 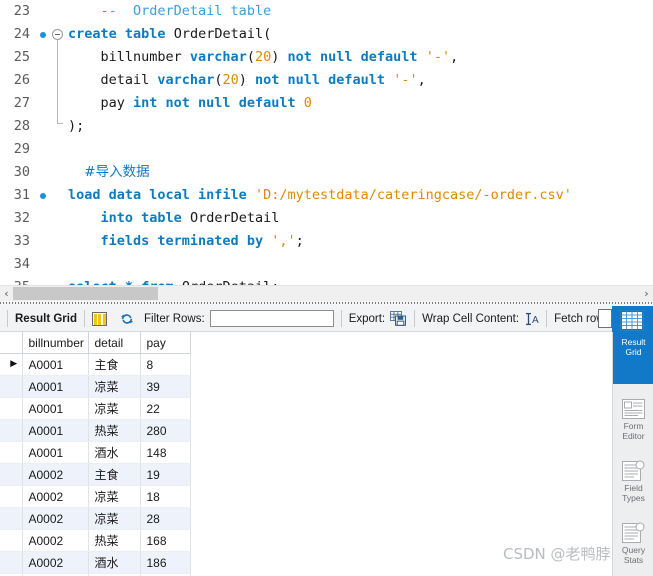 What do you see at coordinates (21, 126) in the screenshot?
I see `line-number: 28` at bounding box center [21, 126].